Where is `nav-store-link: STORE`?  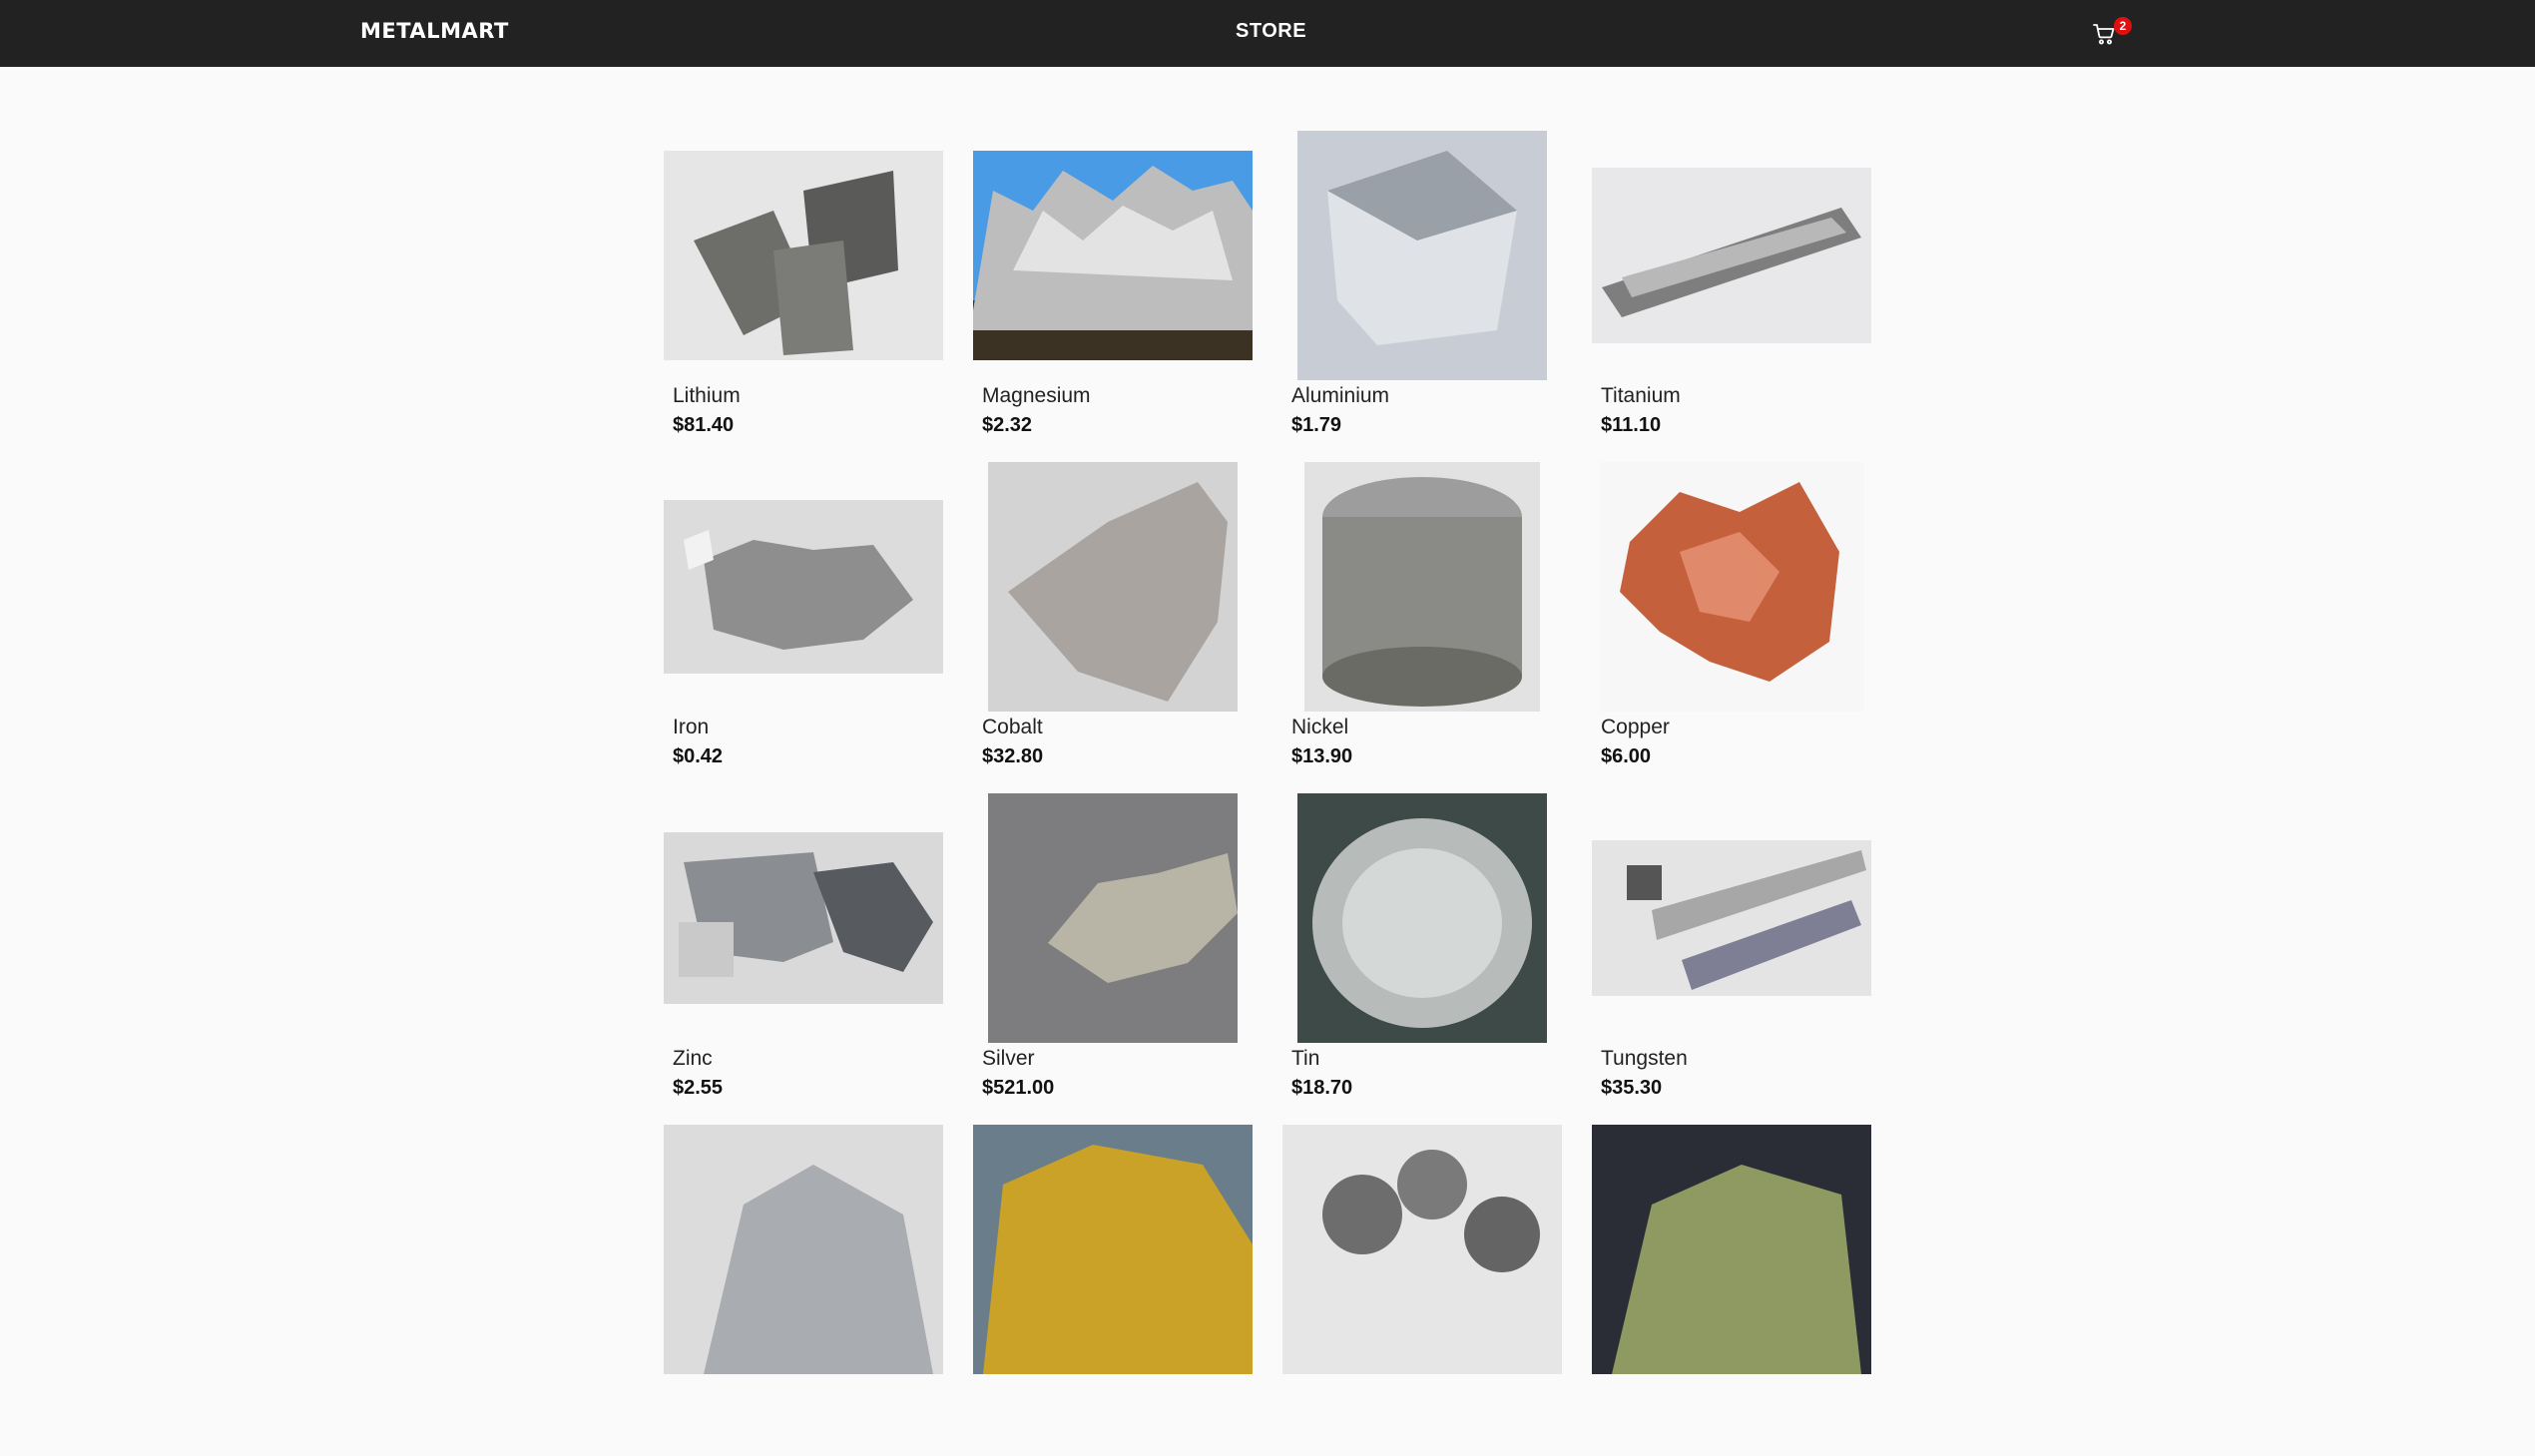 nav-store-link: STORE is located at coordinates (1271, 31).